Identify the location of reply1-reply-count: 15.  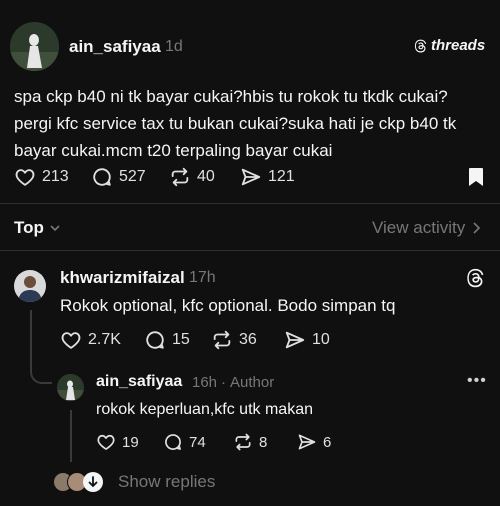
(181, 339).